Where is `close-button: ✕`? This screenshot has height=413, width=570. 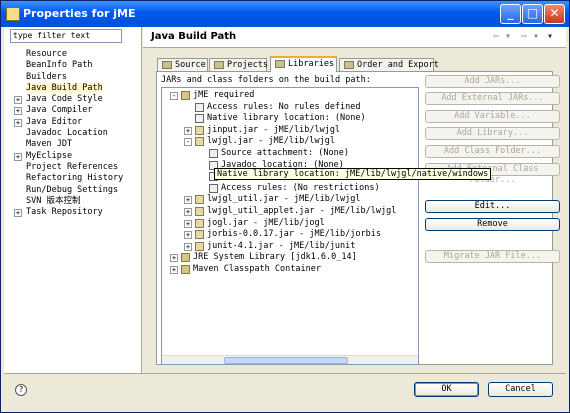 close-button: ✕ is located at coordinates (554, 14).